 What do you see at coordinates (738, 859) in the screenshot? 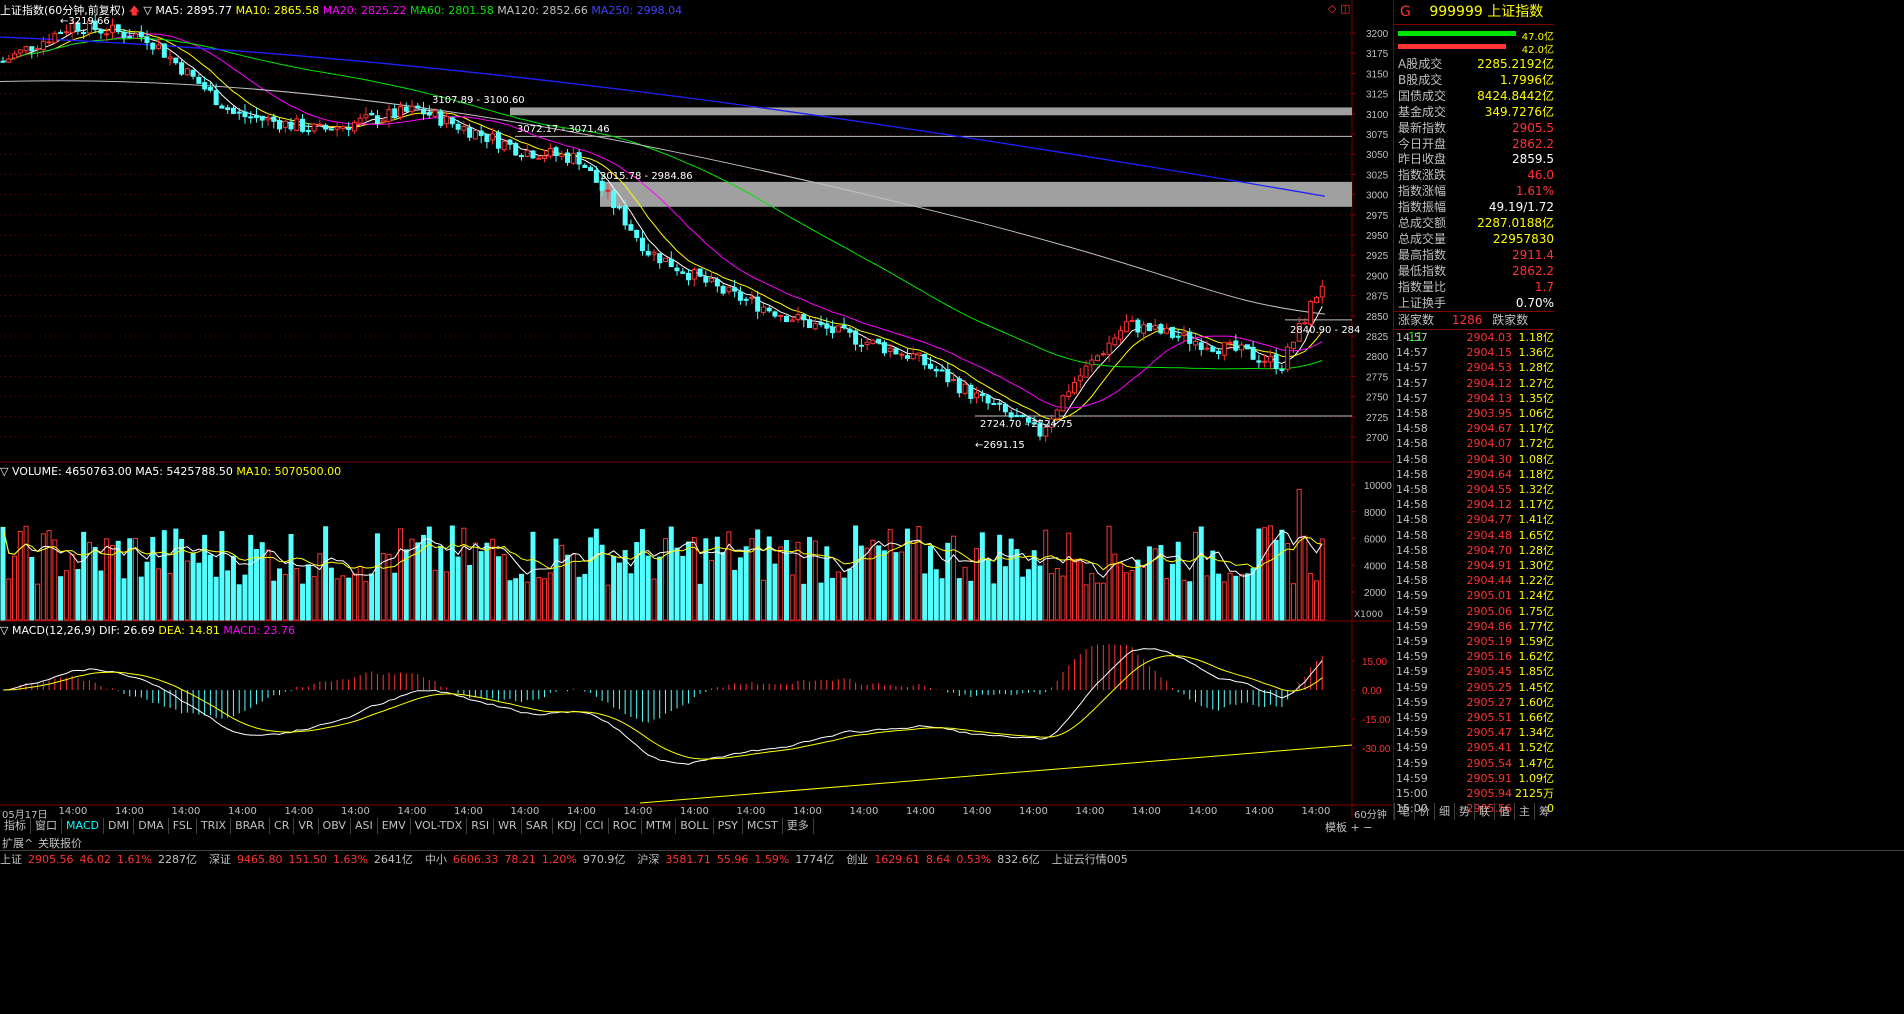
I see `market-index-item: 沪深 3581.71 55.96 1.59% 1774亿` at bounding box center [738, 859].